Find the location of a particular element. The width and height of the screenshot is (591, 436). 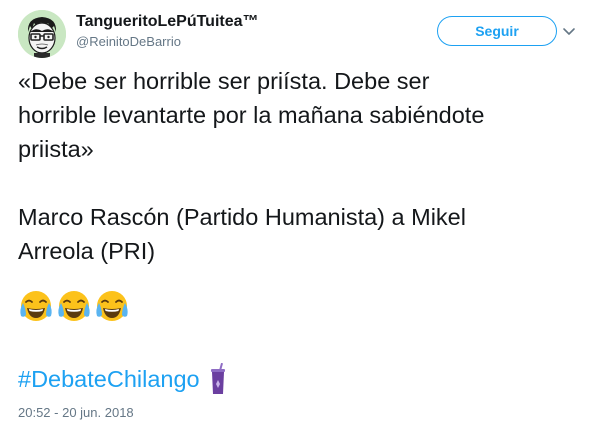

tweet-text-line: «Debe ser horrible ser priísta. Debe ser is located at coordinates (224, 81).